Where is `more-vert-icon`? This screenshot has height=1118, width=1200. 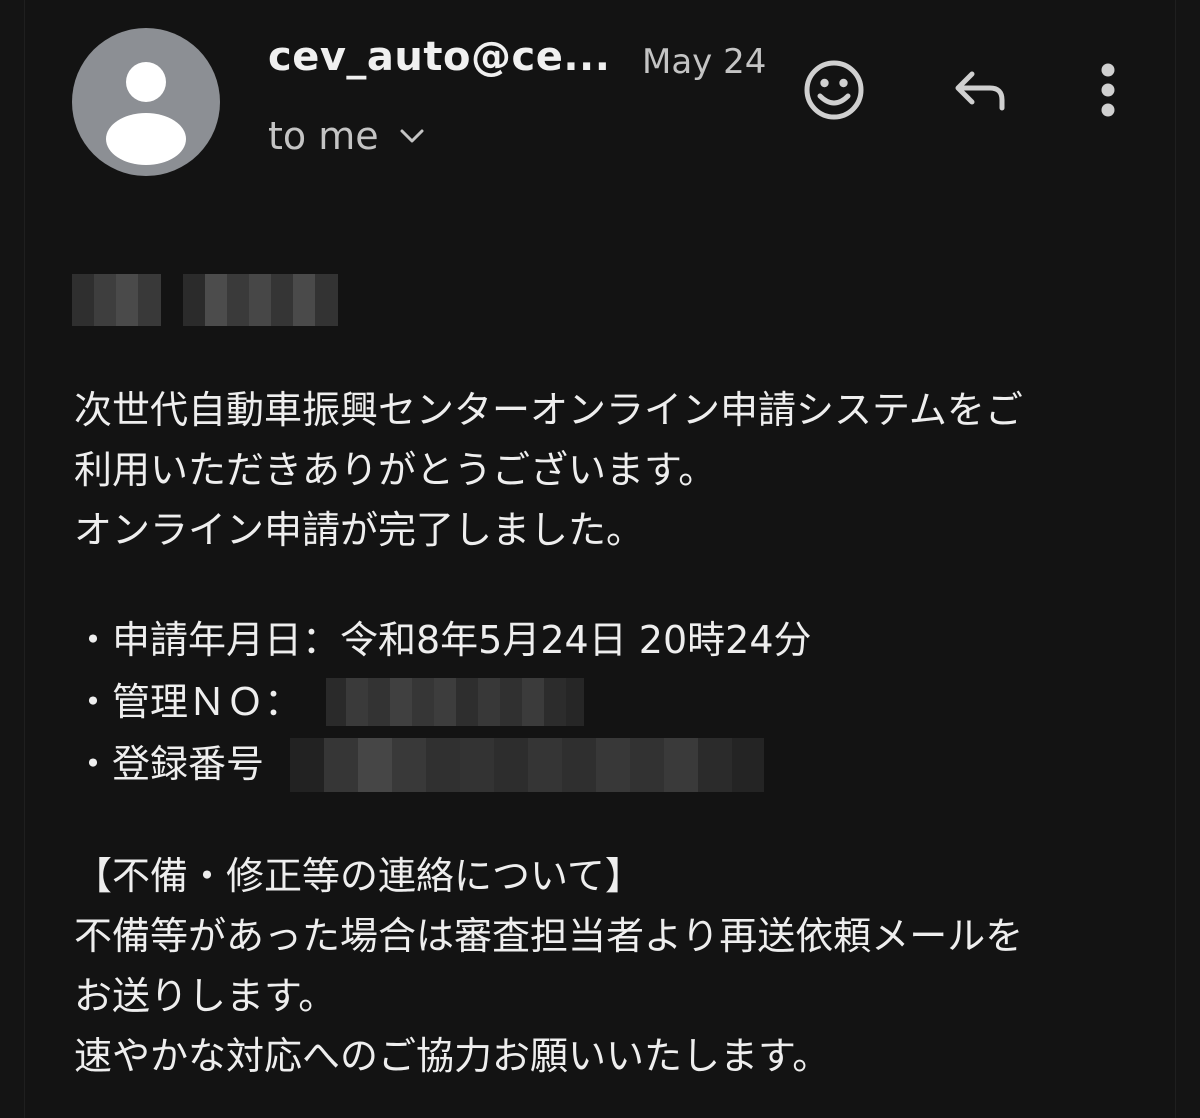
more-vert-icon is located at coordinates (1108, 90).